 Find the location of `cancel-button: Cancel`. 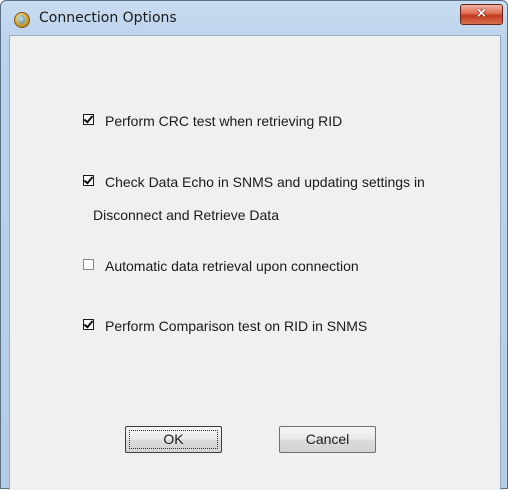

cancel-button: Cancel is located at coordinates (327, 439).